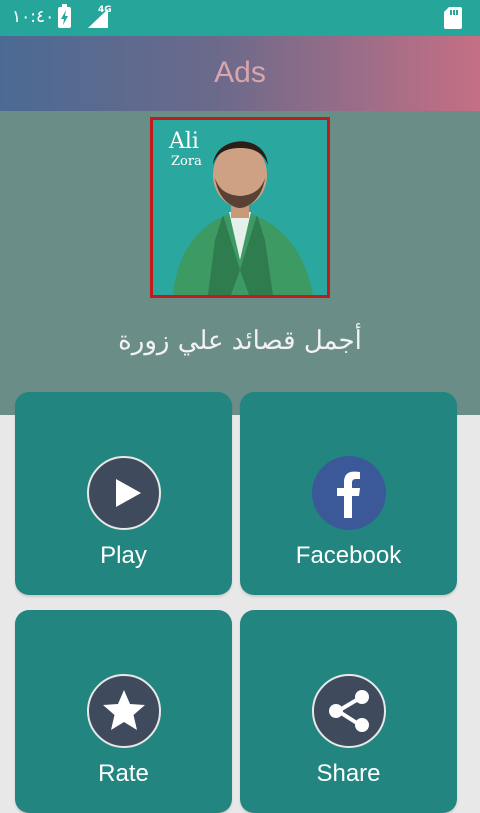 This screenshot has width=480, height=813. I want to click on battery-icon, so click(64, 16).